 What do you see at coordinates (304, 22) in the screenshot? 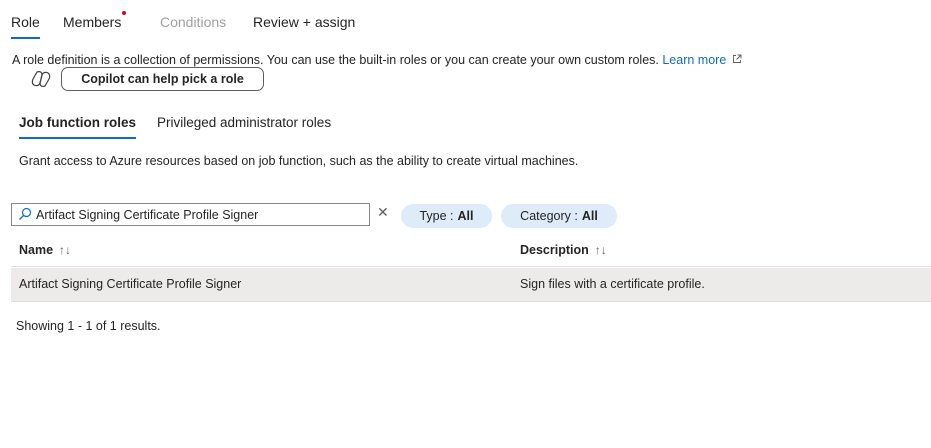
I see `tab-review-assign: Review + assign` at bounding box center [304, 22].